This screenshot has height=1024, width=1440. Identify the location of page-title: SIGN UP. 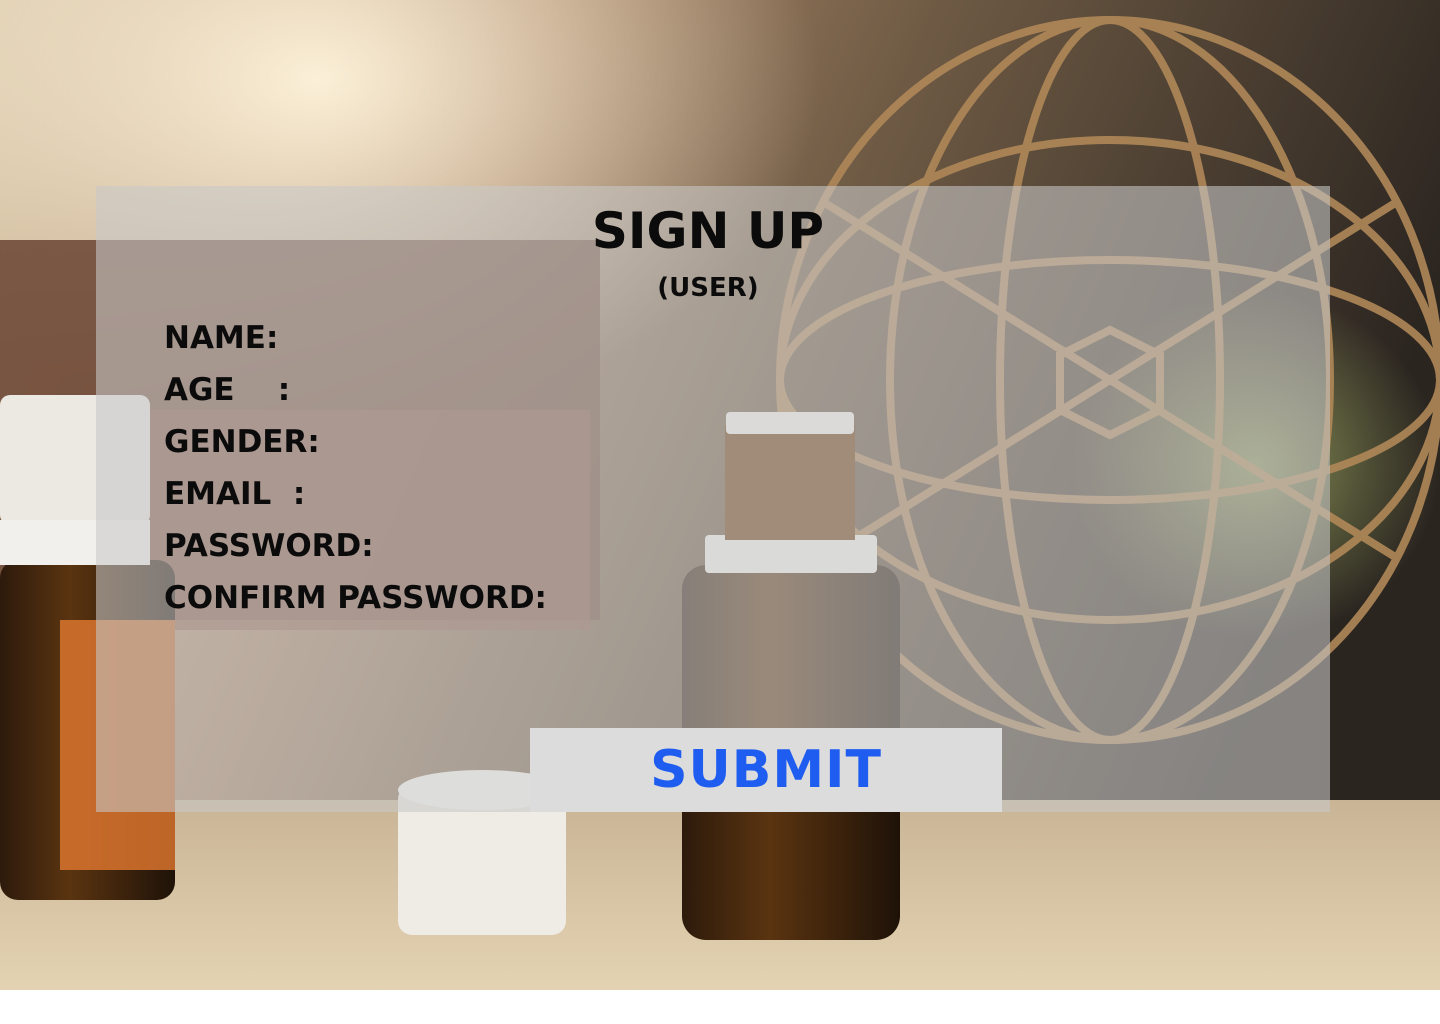
(708, 231).